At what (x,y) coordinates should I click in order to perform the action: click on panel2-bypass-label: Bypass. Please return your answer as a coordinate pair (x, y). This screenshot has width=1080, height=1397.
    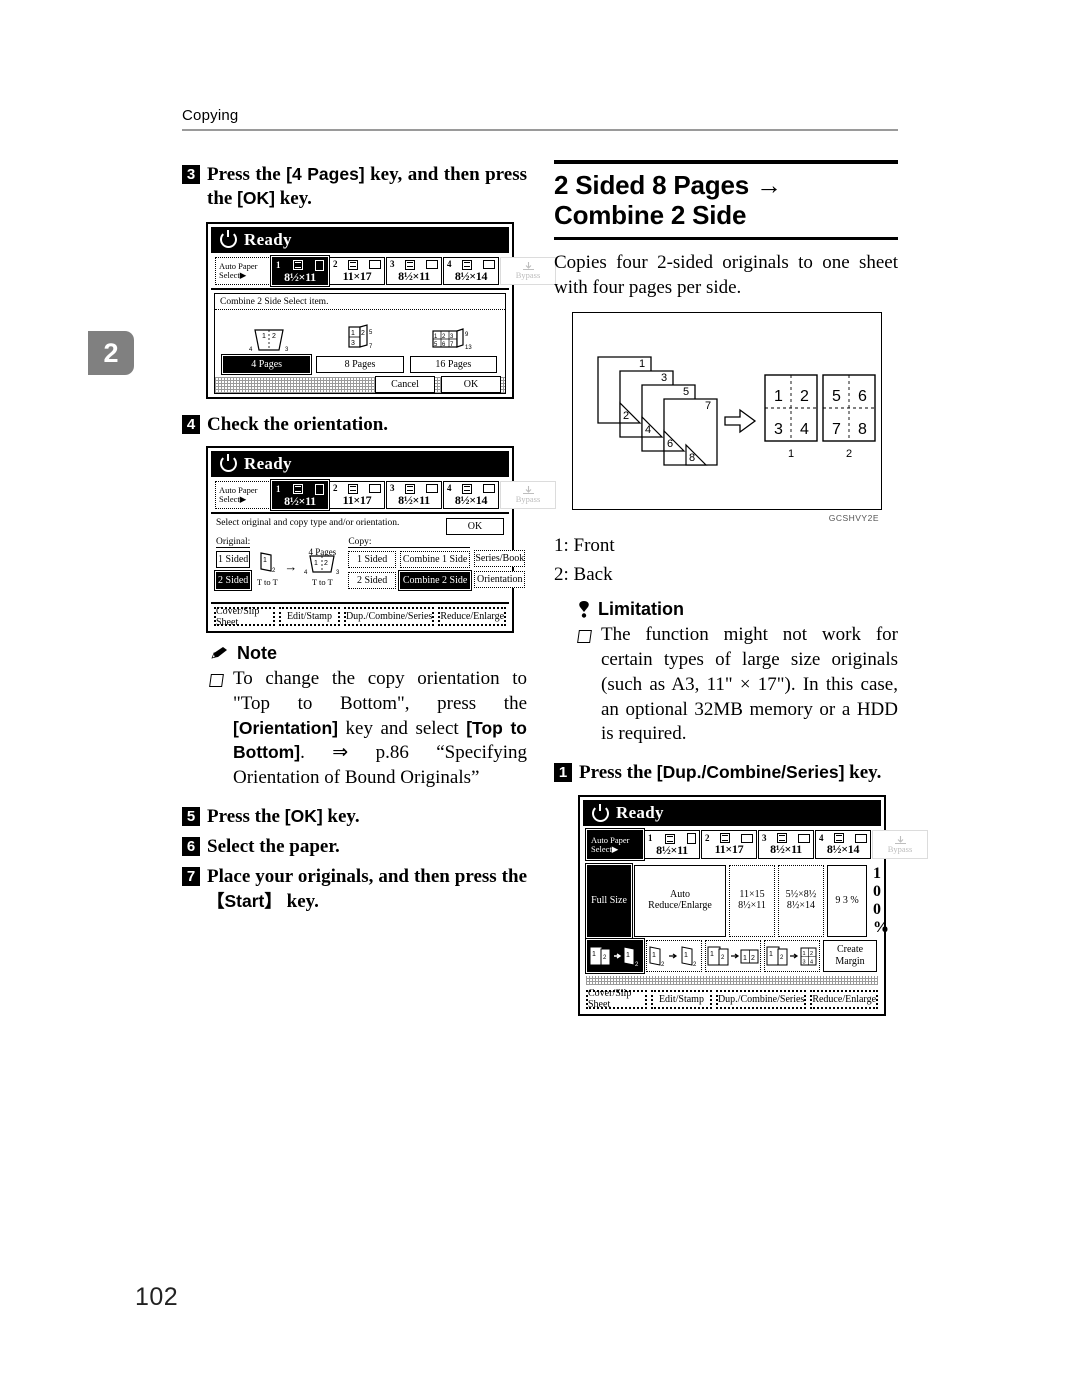
    Looking at the image, I should click on (528, 498).